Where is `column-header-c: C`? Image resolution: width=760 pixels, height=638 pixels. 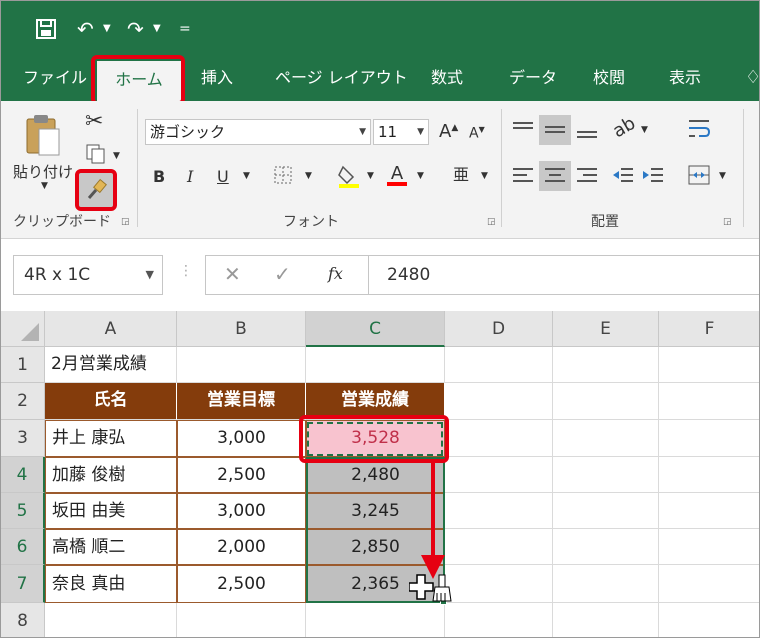
column-header-c: C is located at coordinates (375, 329).